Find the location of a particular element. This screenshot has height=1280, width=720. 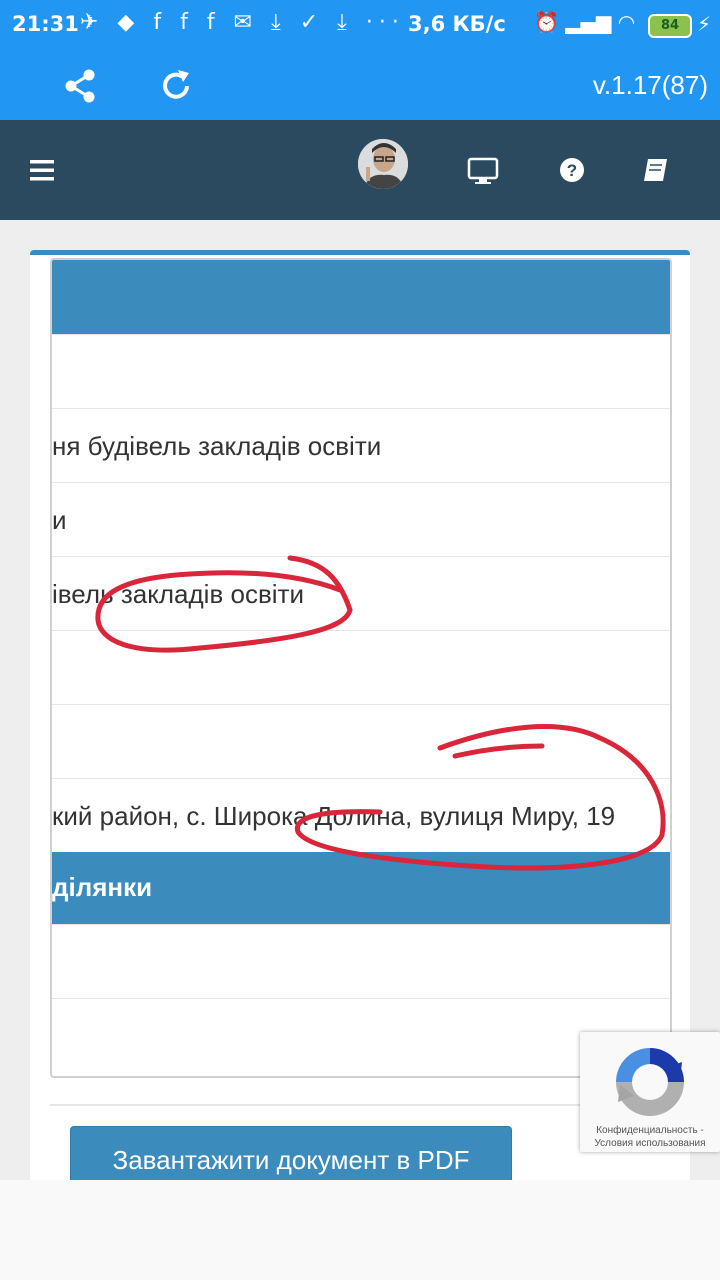

table-cell: и is located at coordinates (59, 520).